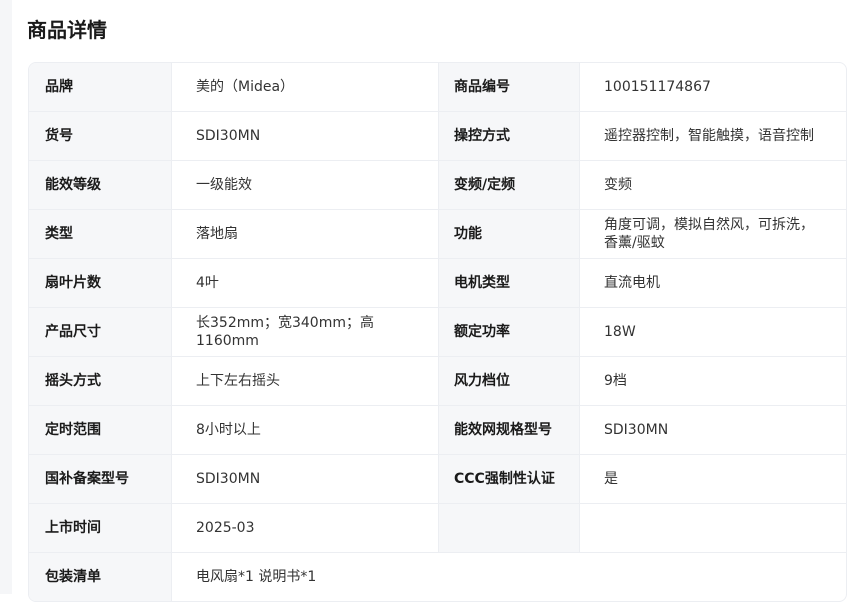 The height and width of the screenshot is (602, 852). Describe the element at coordinates (615, 381) in the screenshot. I see `spec-value: 9档` at that location.